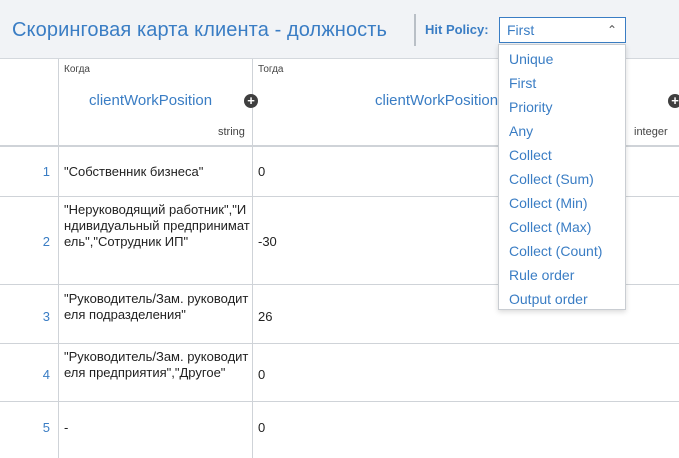  I want to click on header-divider, so click(415, 30).